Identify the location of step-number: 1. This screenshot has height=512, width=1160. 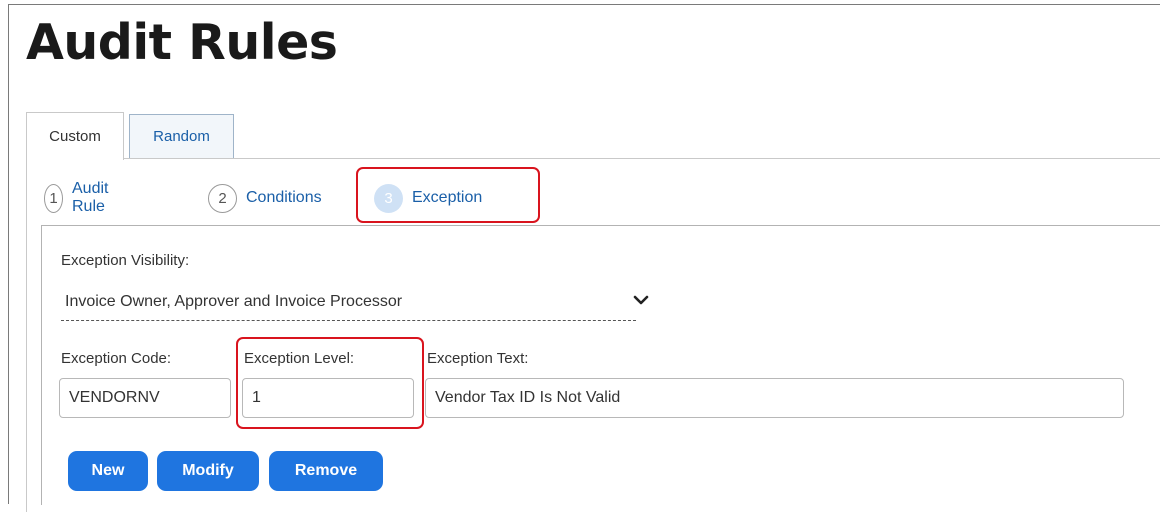
(53, 198).